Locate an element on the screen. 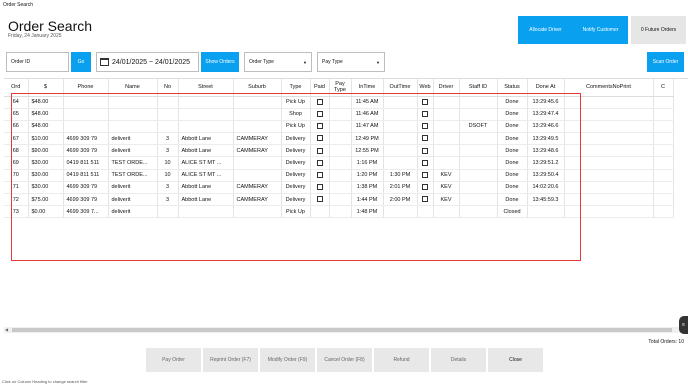 Image resolution: width=688 pixels, height=385 pixels. horizontal-scrollbar: ◀ ▶ is located at coordinates (344, 330).